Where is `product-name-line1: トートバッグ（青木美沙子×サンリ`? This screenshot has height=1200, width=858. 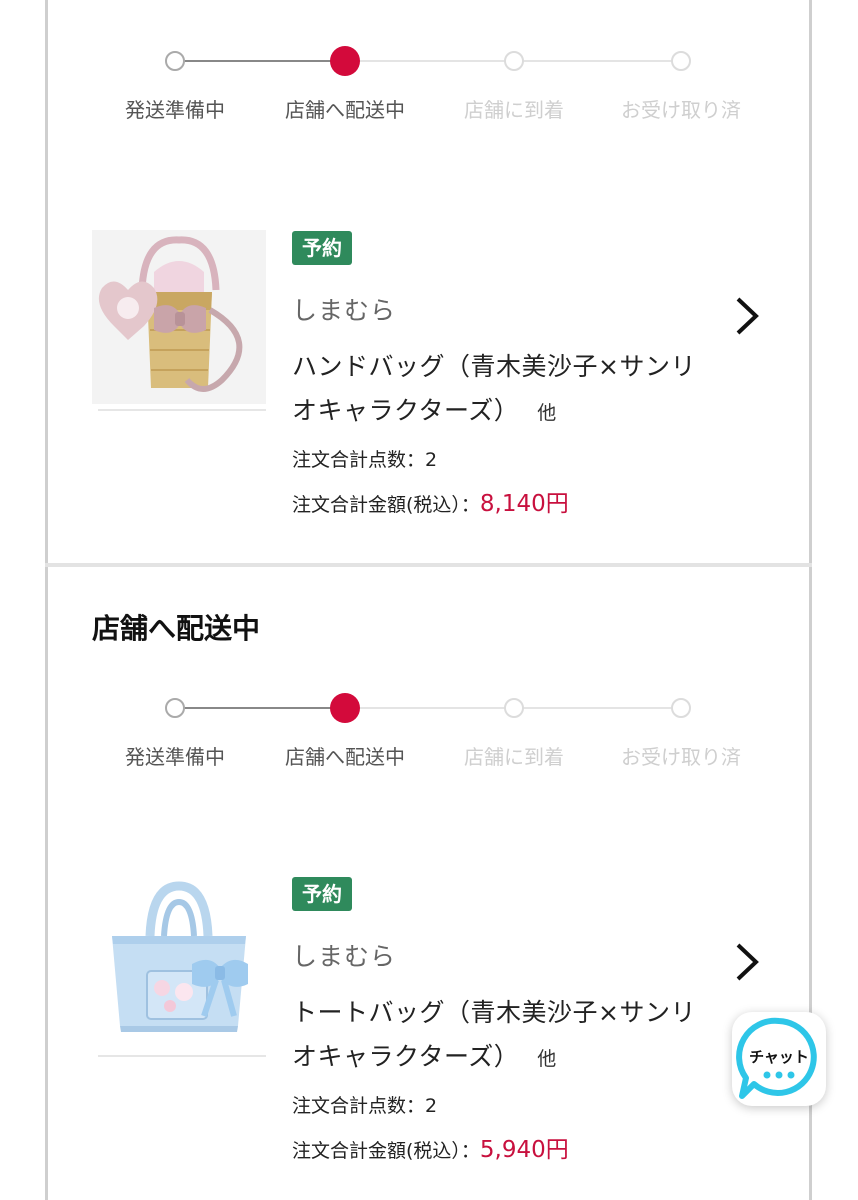
product-name-line1: トートバッグ（青木美沙子×サンリ is located at coordinates (494, 1012).